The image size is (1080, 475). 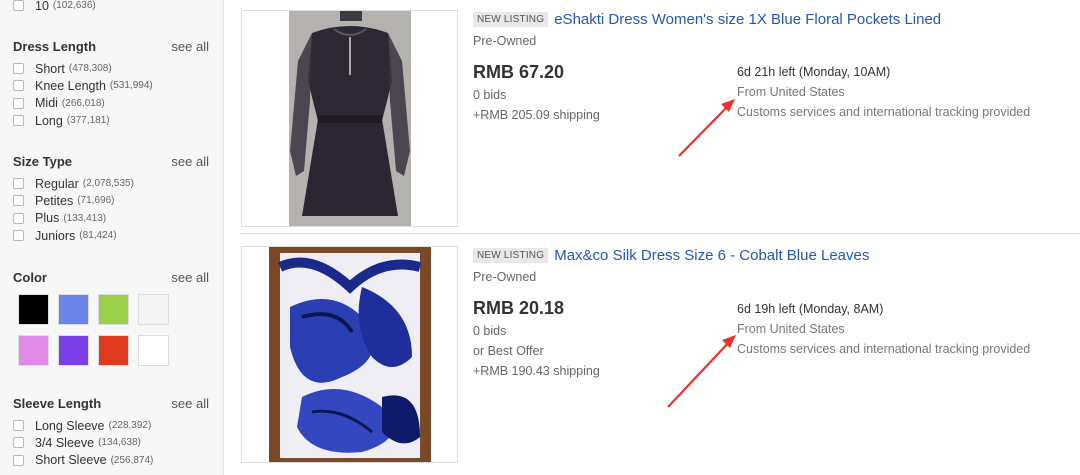 What do you see at coordinates (153, 309) in the screenshot?
I see `color-swatch-gray` at bounding box center [153, 309].